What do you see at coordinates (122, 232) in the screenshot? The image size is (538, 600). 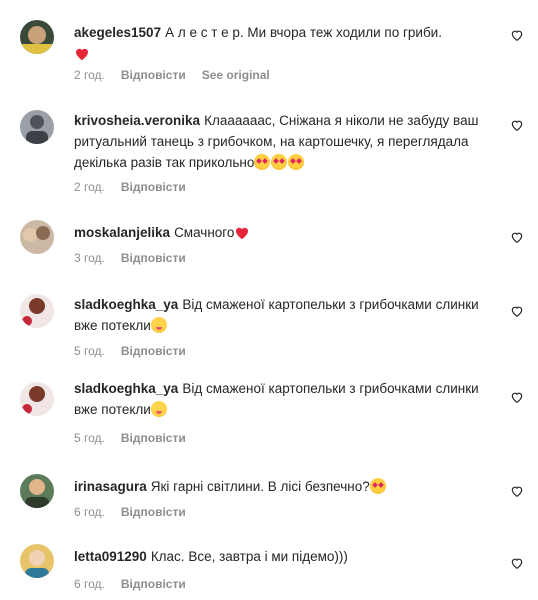 I see `comment-username: moskalanjelika` at bounding box center [122, 232].